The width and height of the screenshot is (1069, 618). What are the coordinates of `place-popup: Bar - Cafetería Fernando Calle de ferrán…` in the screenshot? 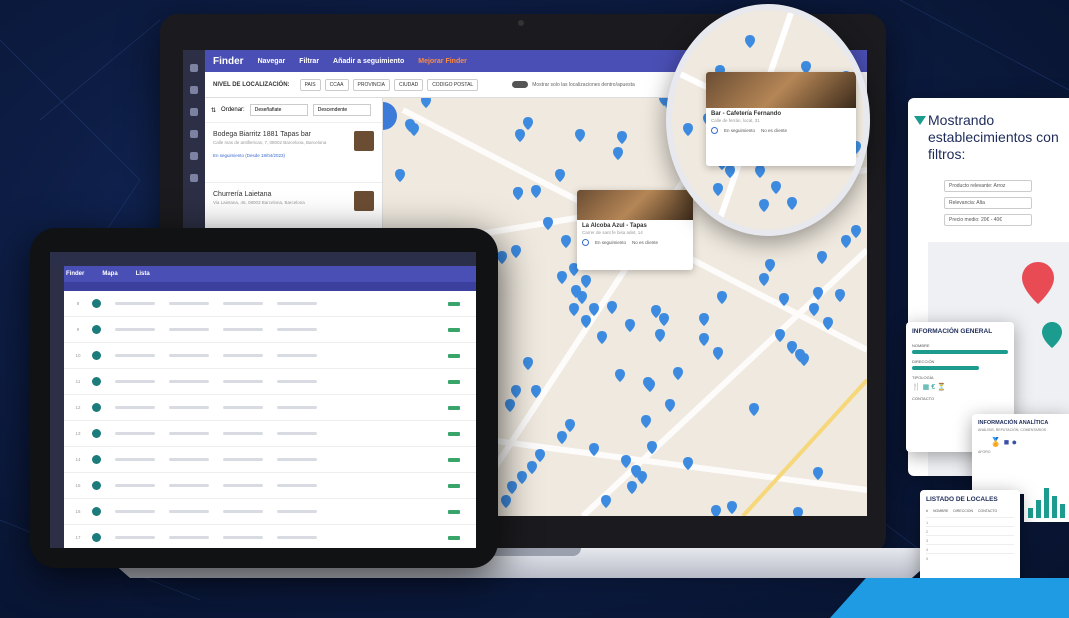 It's located at (781, 119).